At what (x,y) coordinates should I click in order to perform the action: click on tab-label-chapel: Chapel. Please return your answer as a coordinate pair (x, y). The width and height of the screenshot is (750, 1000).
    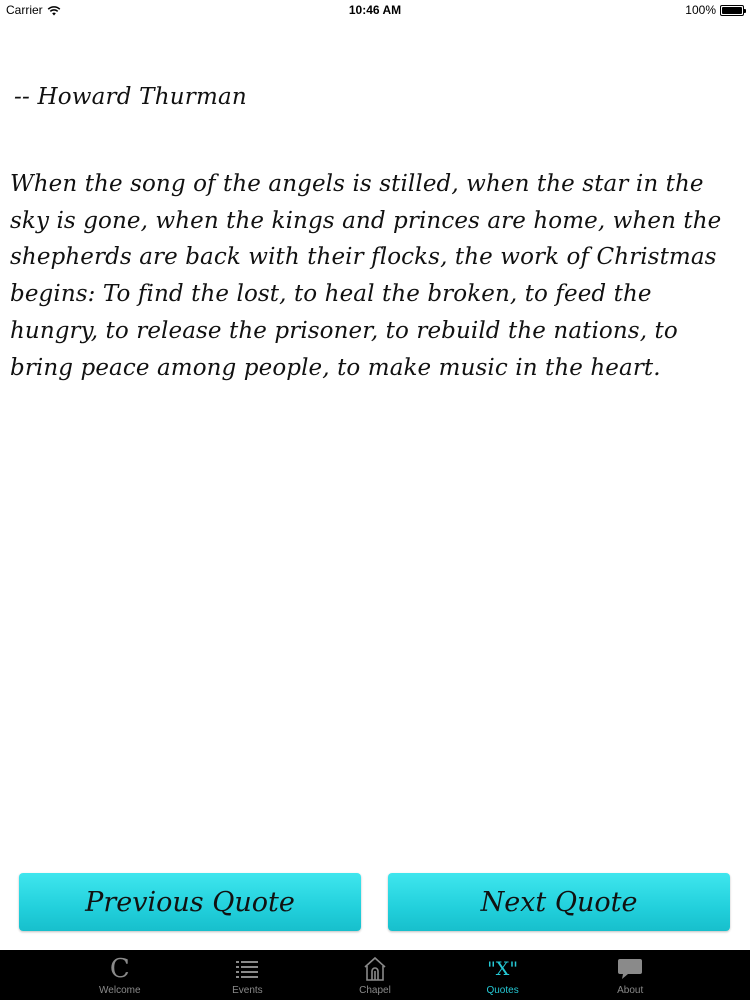
    Looking at the image, I should click on (375, 990).